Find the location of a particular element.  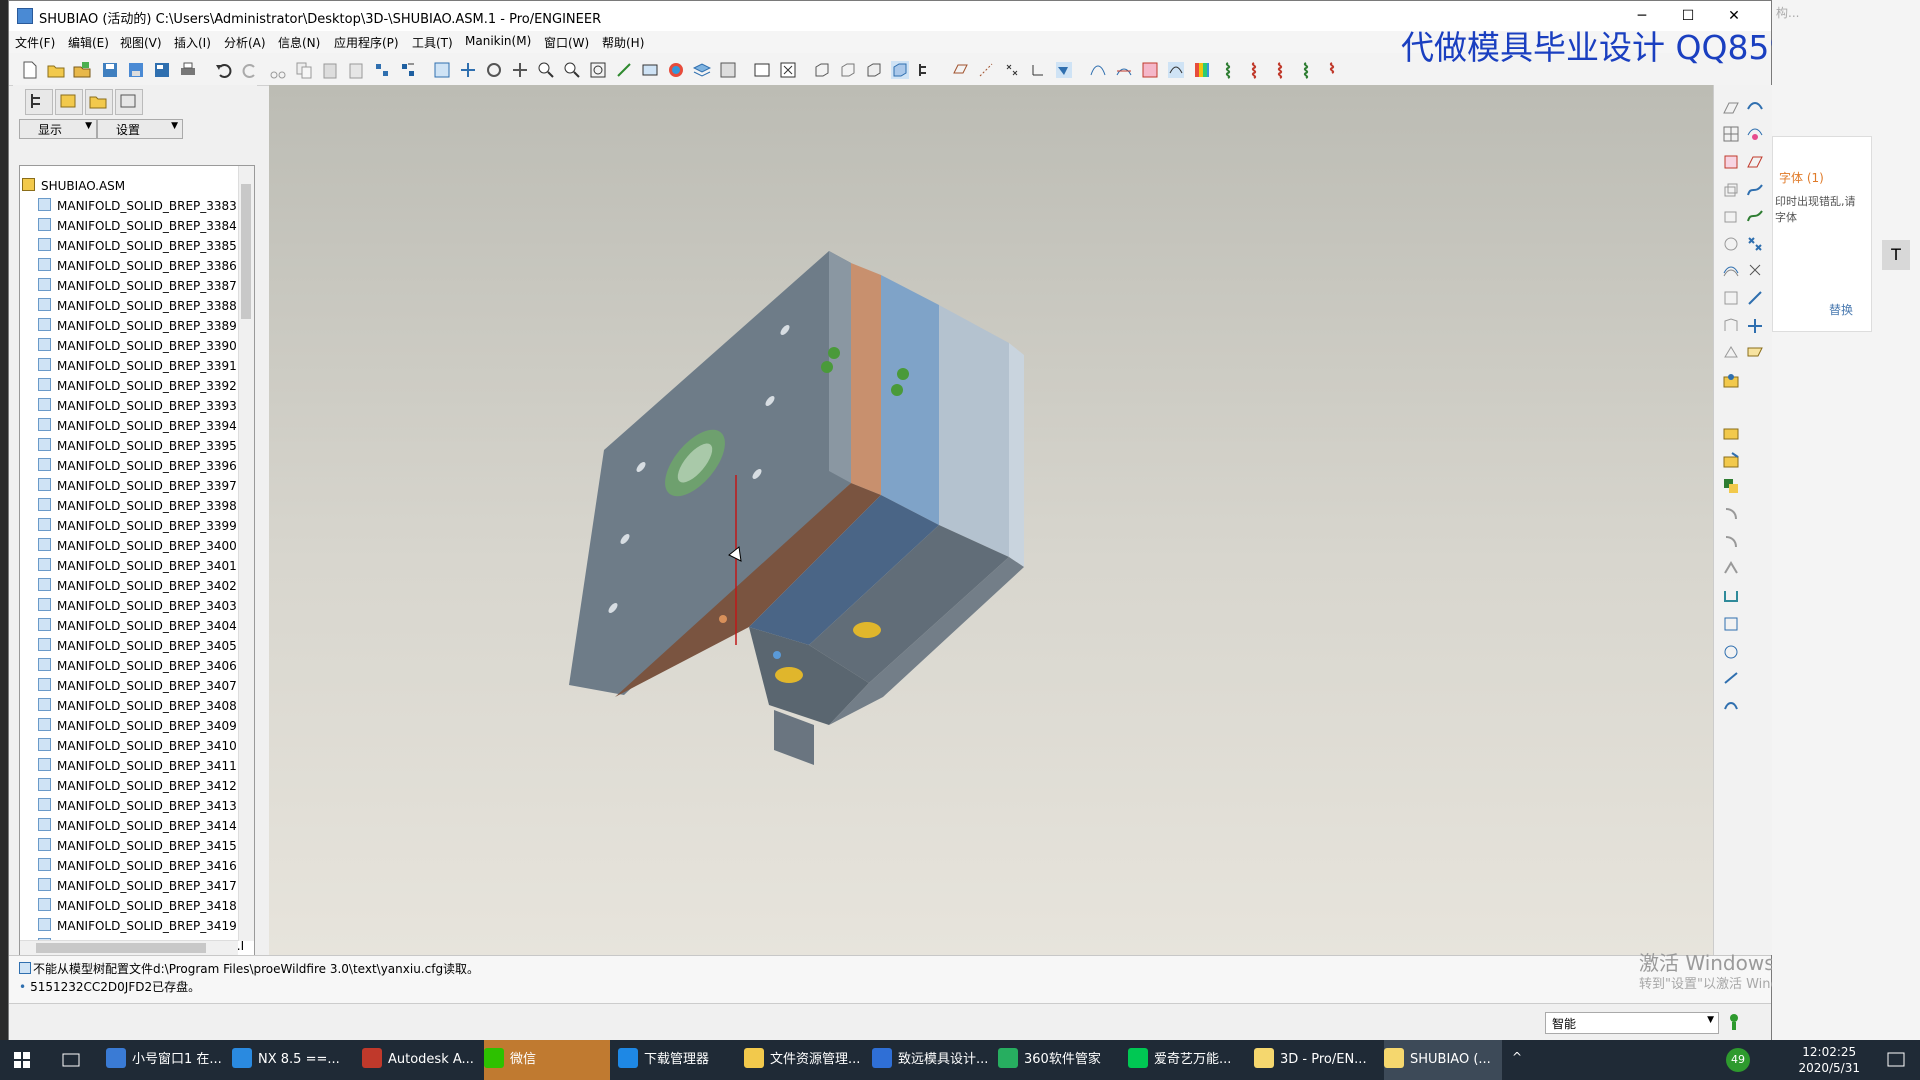

shell-icon is located at coordinates (1731, 326).